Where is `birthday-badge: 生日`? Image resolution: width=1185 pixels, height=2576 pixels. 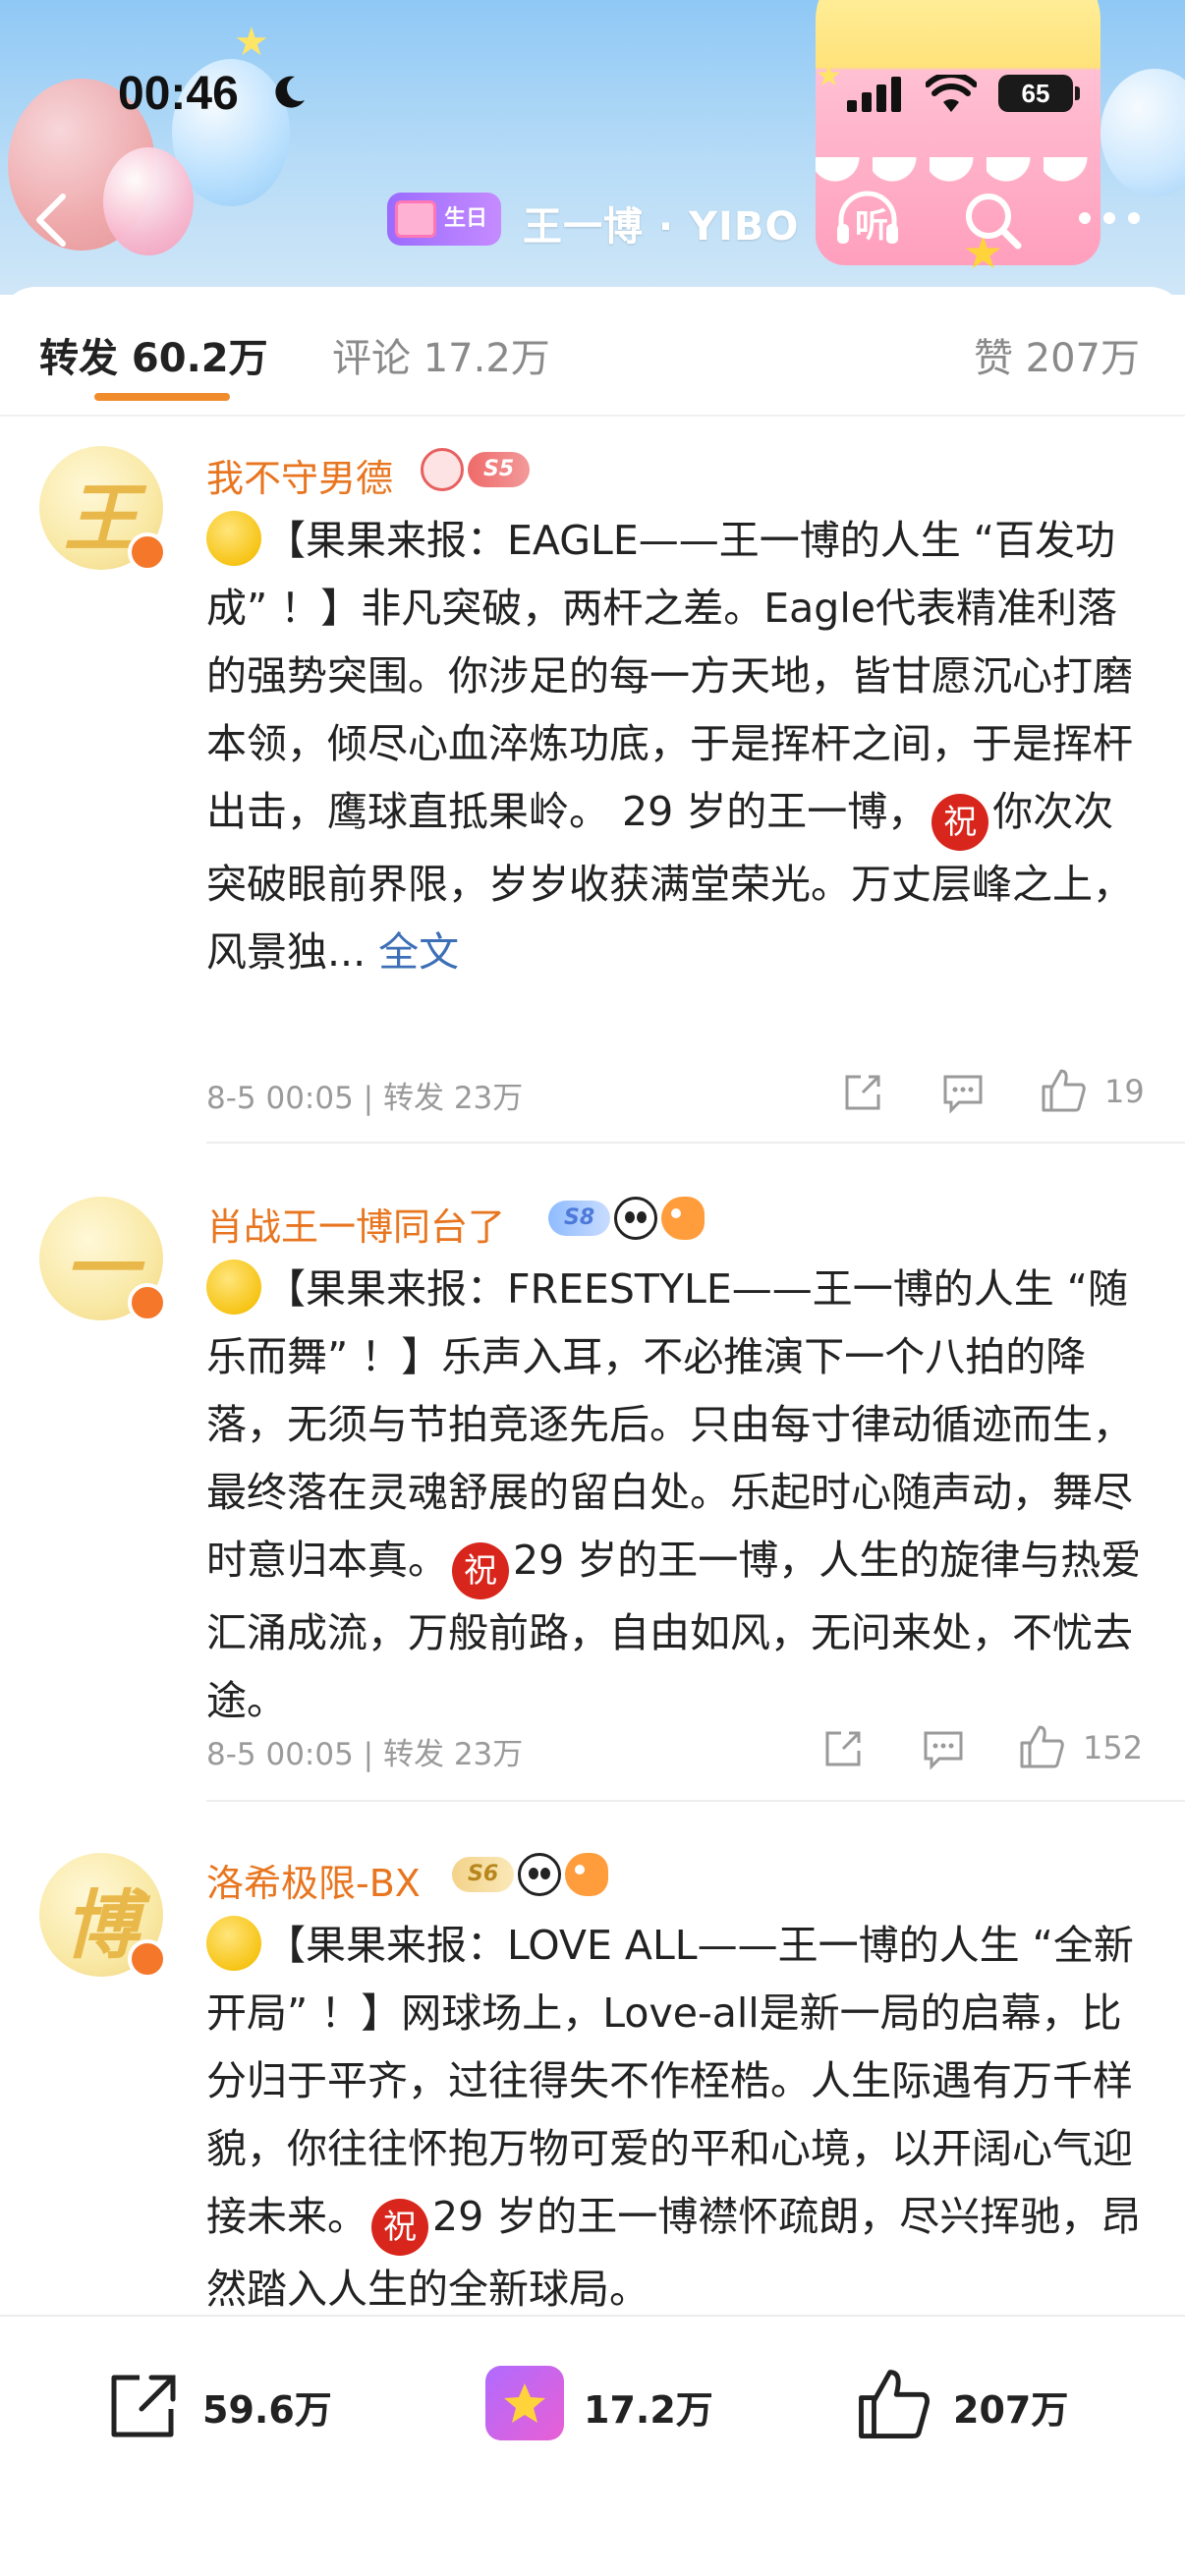 birthday-badge: 生日 is located at coordinates (444, 219).